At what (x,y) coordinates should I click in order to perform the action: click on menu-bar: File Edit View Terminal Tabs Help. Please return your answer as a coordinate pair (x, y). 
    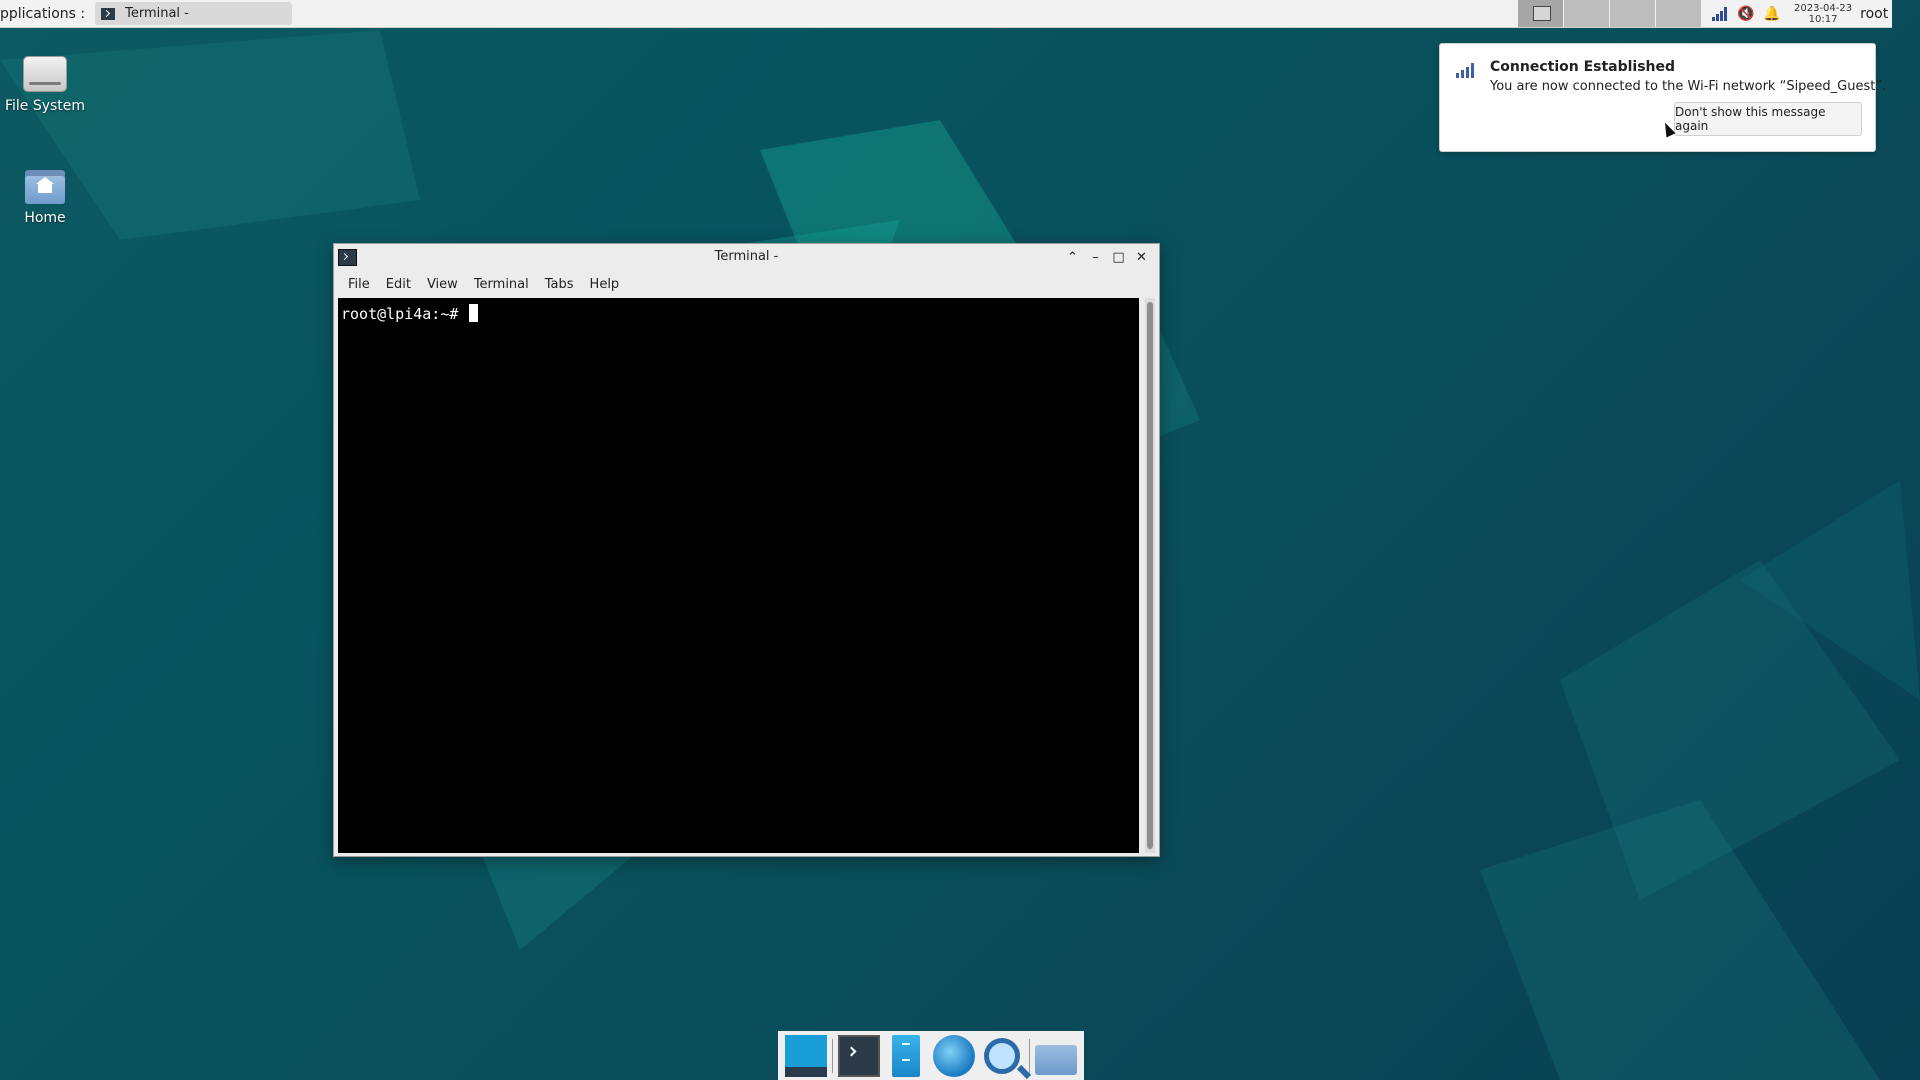
    Looking at the image, I should click on (746, 284).